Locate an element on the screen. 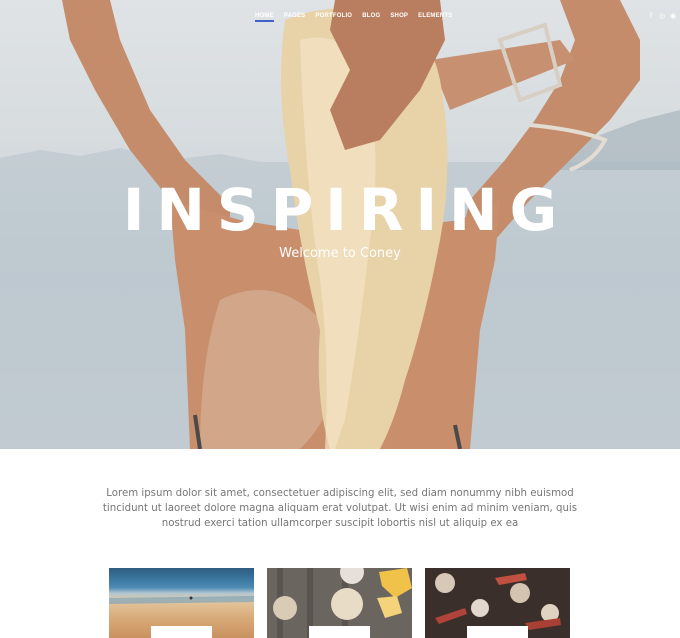  portfolio-cards is located at coordinates (339, 603).